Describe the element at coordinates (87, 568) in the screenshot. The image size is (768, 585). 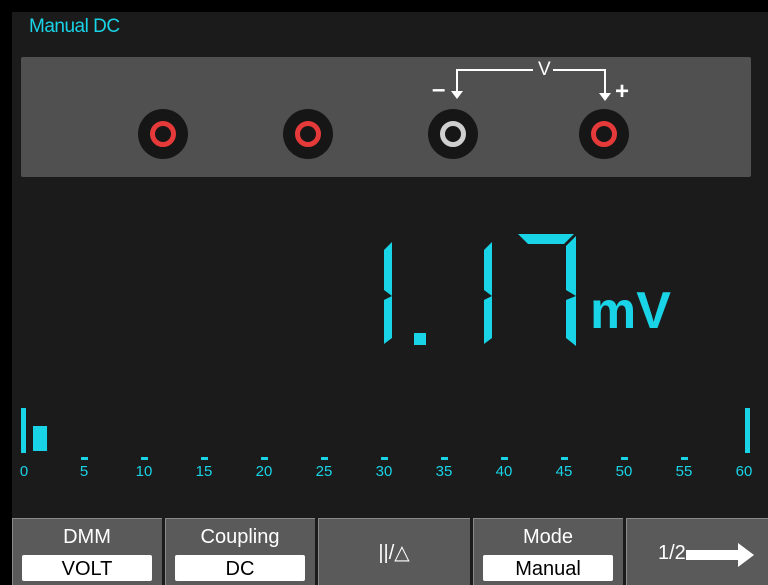
I see `dmm-value: VOLT` at that location.